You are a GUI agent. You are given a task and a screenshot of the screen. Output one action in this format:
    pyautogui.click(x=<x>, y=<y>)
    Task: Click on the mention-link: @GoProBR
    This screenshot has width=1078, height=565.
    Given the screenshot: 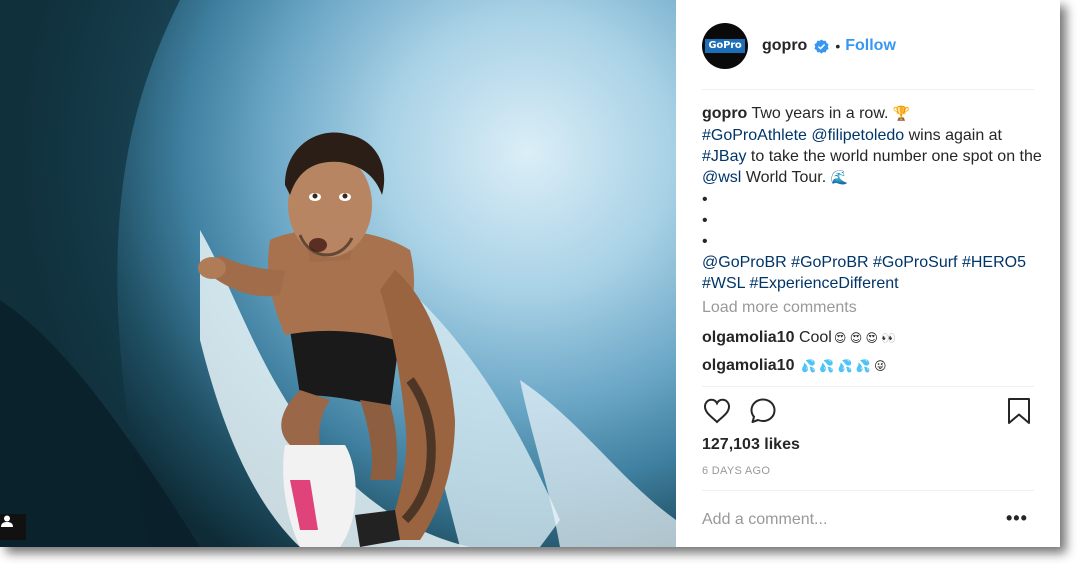 What is the action you would take?
    pyautogui.click(x=744, y=262)
    